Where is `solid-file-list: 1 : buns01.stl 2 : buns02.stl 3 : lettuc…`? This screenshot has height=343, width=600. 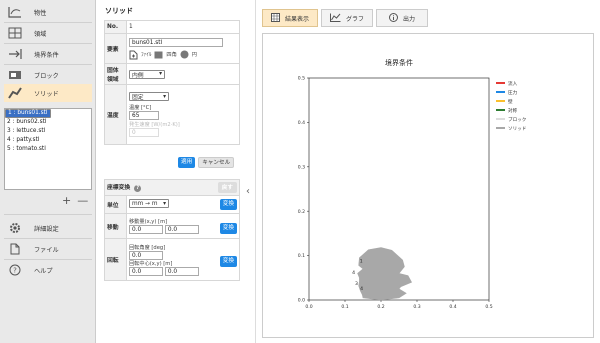
solid-file-list: 1 : buns01.stl 2 : buns02.stl 3 : lettuc… is located at coordinates (48, 149).